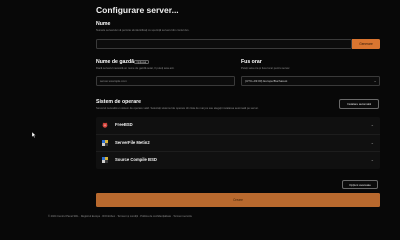  What do you see at coordinates (359, 104) in the screenshot?
I see `auto-install-button: Instalare automată` at bounding box center [359, 104].